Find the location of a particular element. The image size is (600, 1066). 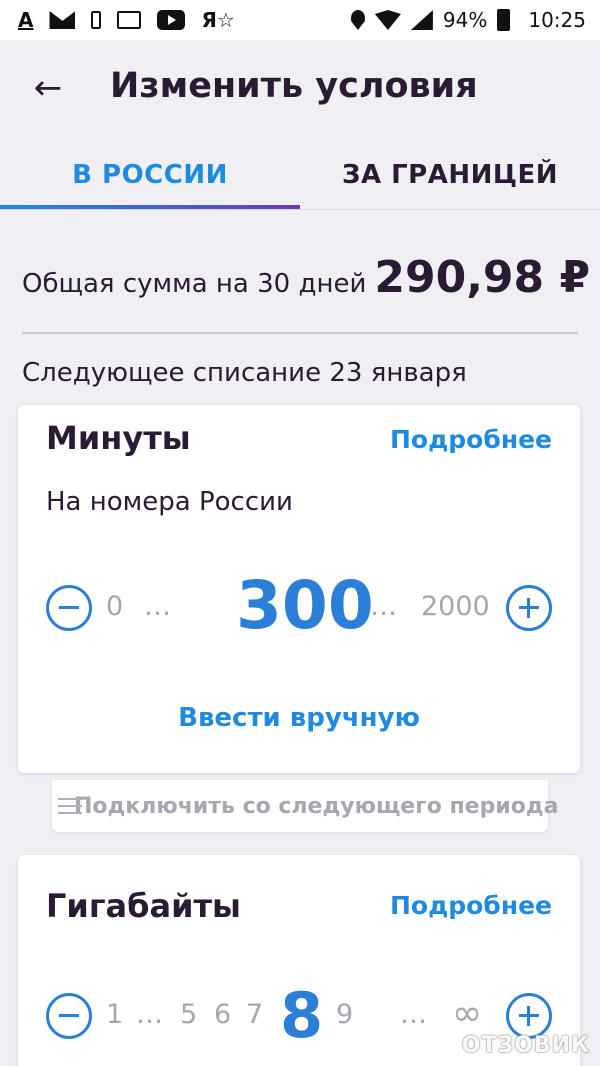

a-underline-icon: A is located at coordinates (26, 20).